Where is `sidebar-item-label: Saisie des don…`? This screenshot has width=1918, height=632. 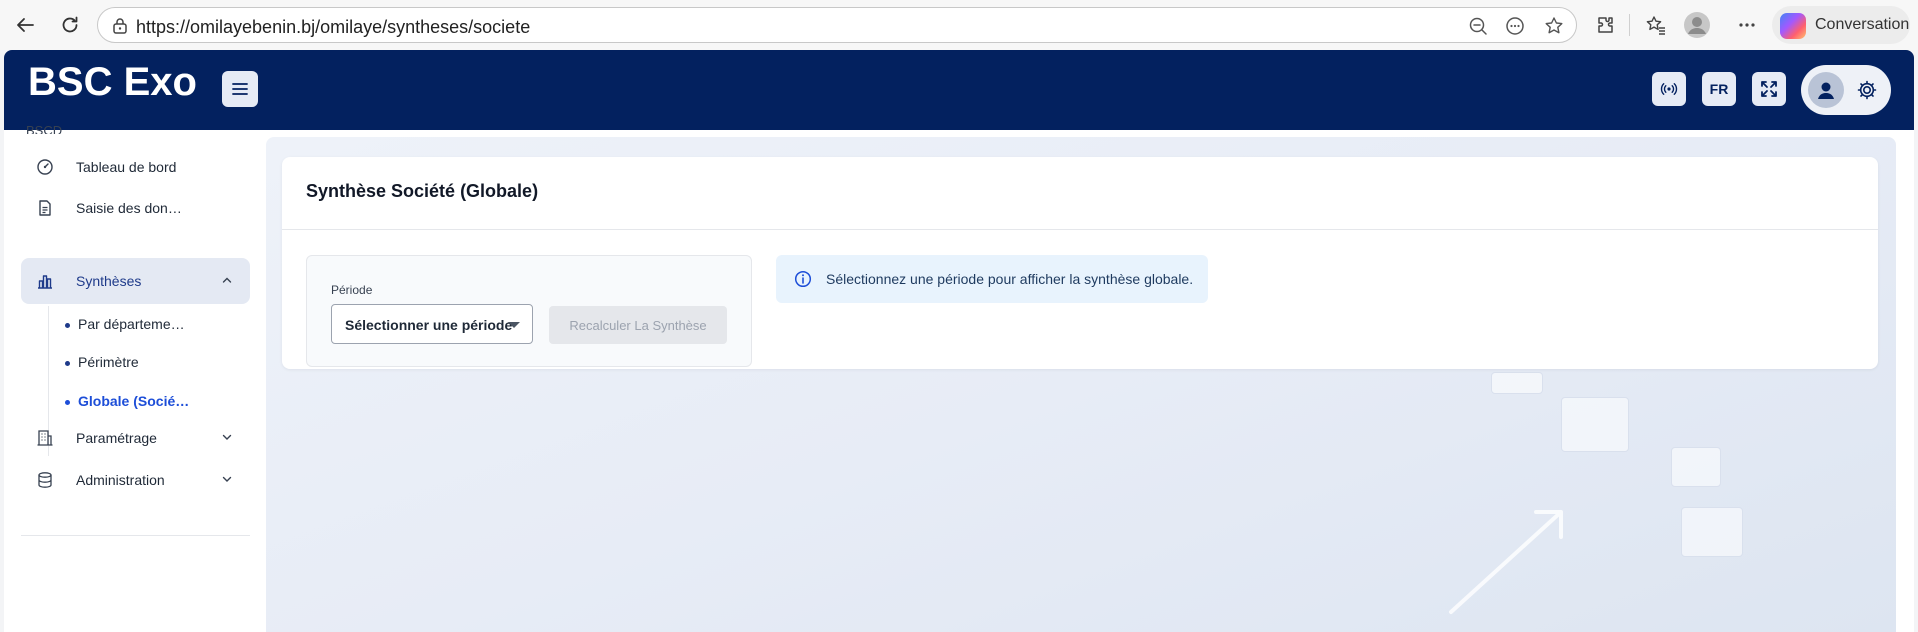 sidebar-item-label: Saisie des don… is located at coordinates (129, 208).